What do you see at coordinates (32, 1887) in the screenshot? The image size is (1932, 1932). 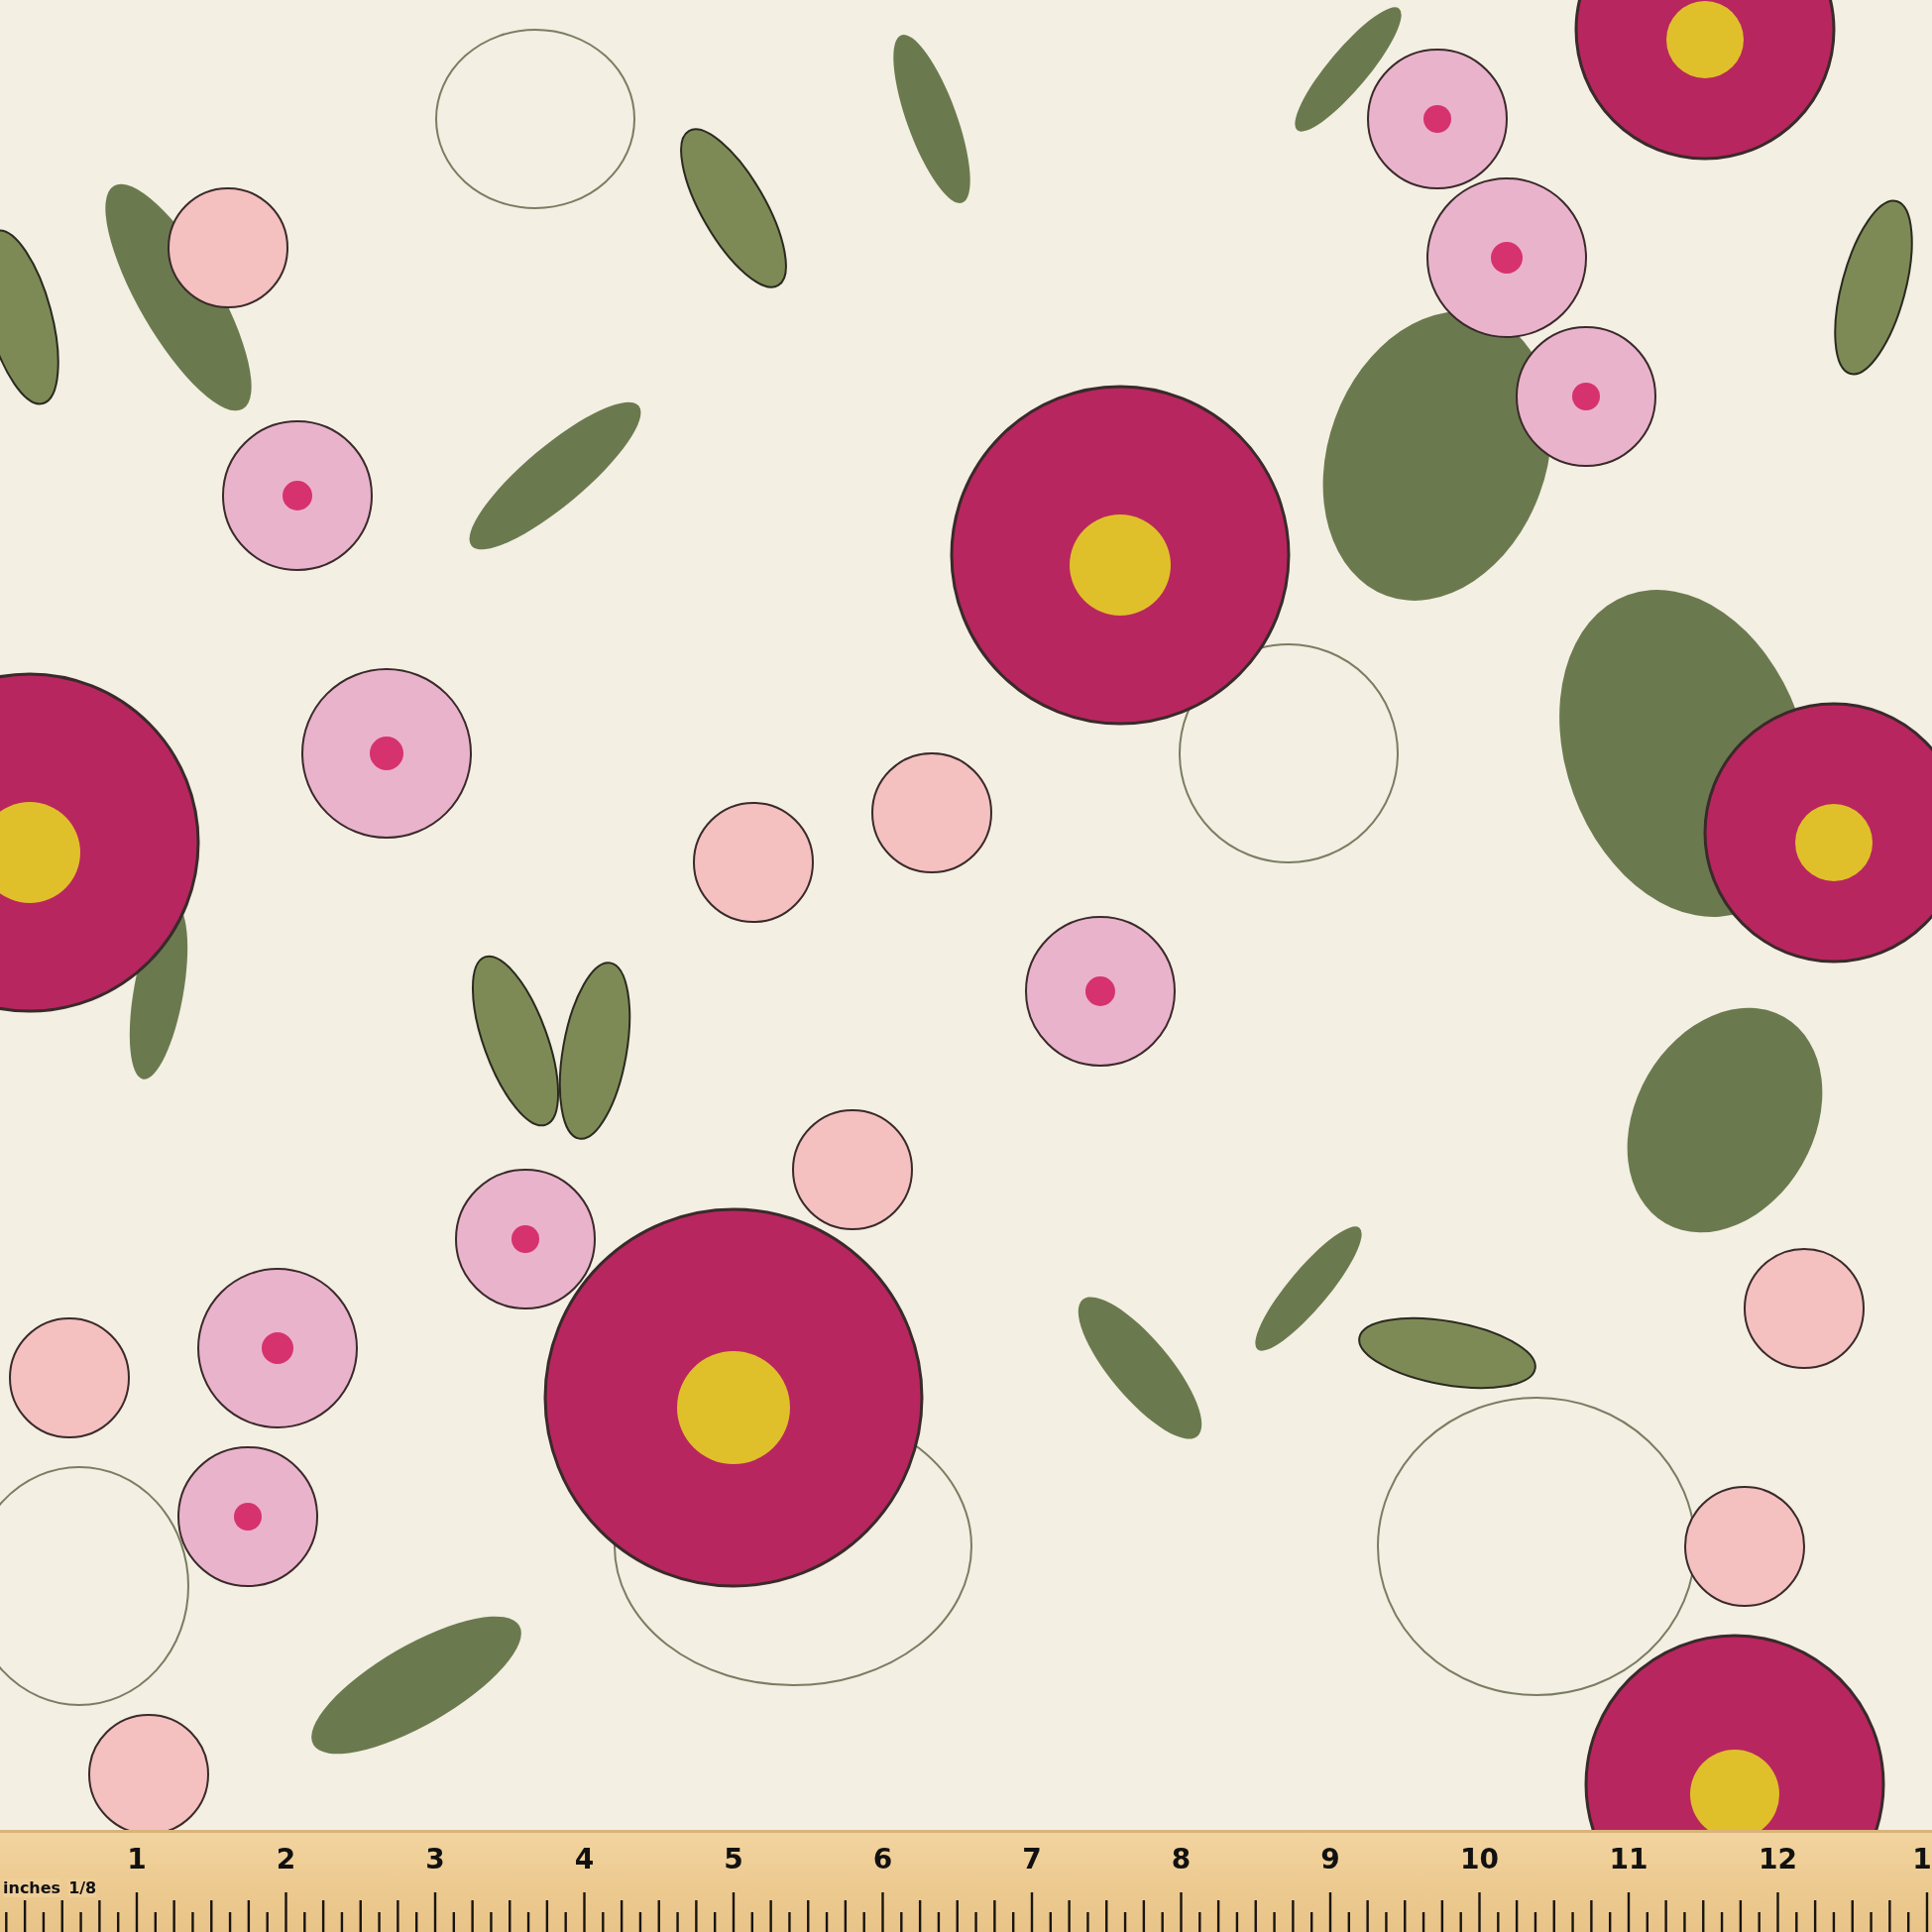 I see `ruler-label: inches` at bounding box center [32, 1887].